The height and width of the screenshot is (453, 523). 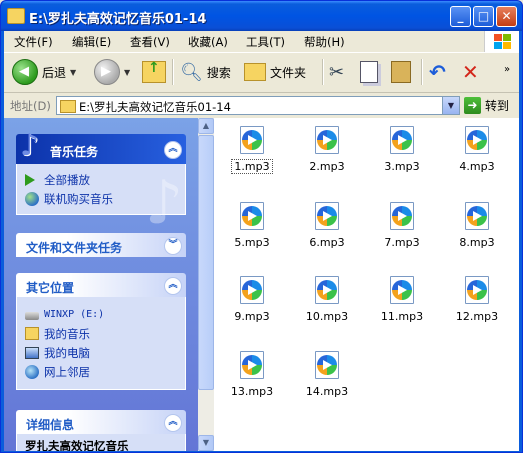 I want to click on play-all-label: 全部播放, so click(x=67, y=179).